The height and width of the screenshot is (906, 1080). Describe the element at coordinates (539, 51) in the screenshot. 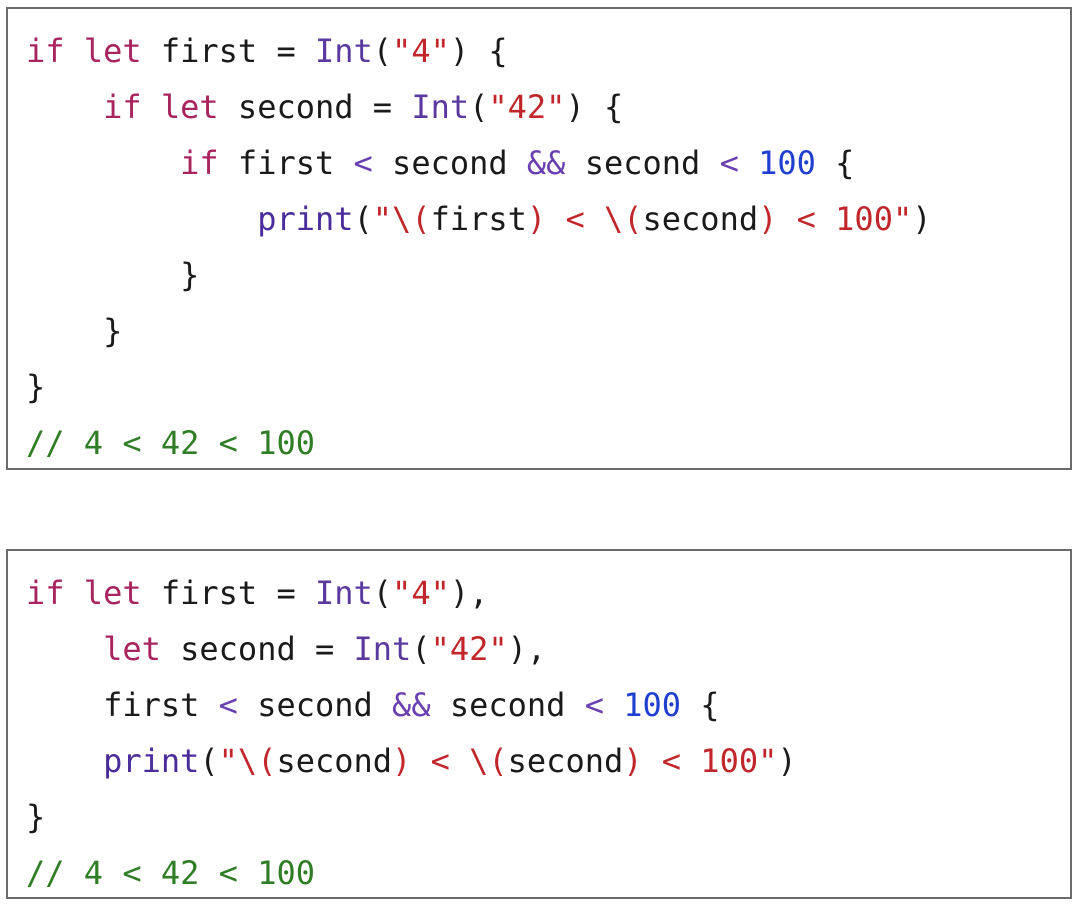

I see `code-line: if let first = Int("4") {` at that location.